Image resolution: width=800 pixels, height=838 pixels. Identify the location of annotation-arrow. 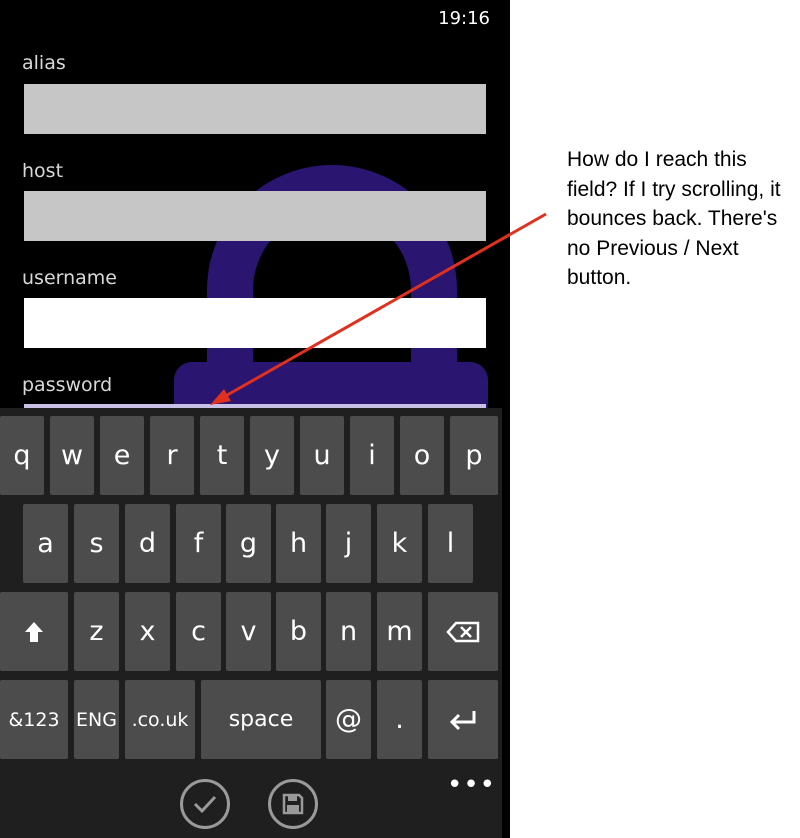
(378, 308).